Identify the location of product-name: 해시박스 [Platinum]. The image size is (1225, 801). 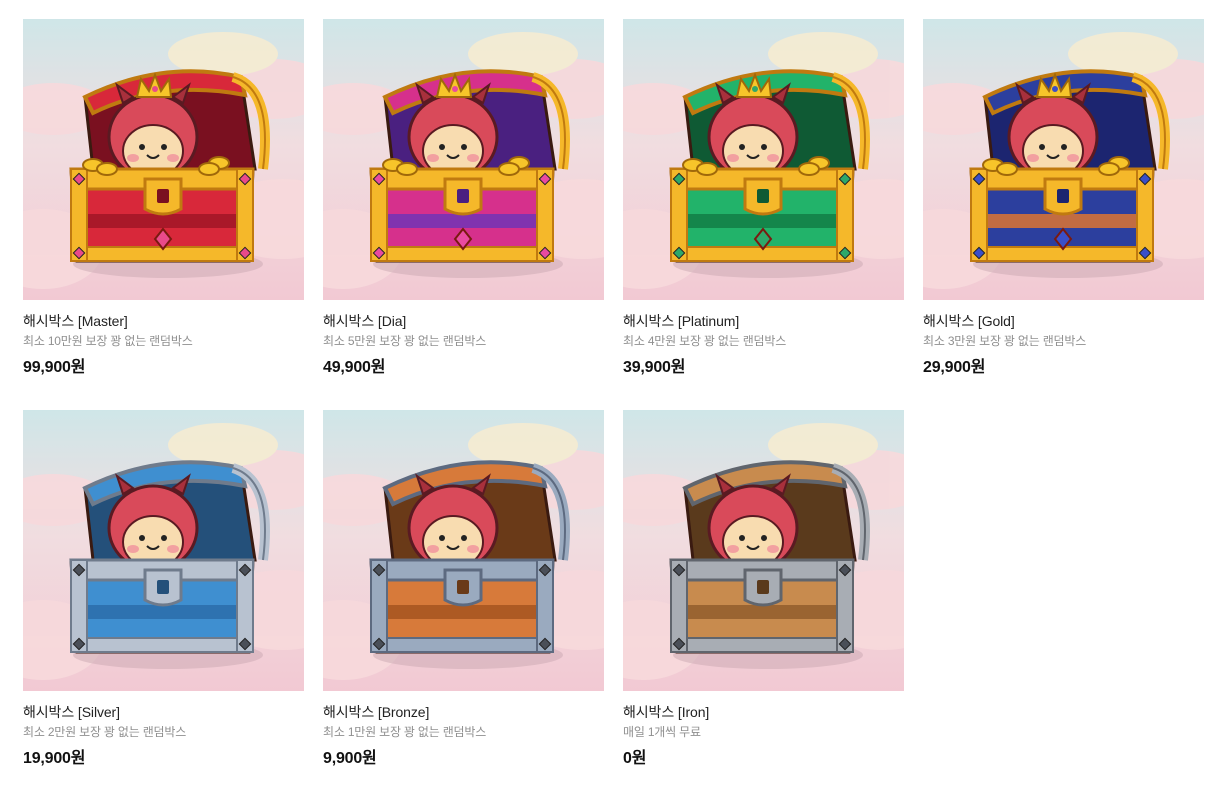
(763, 321).